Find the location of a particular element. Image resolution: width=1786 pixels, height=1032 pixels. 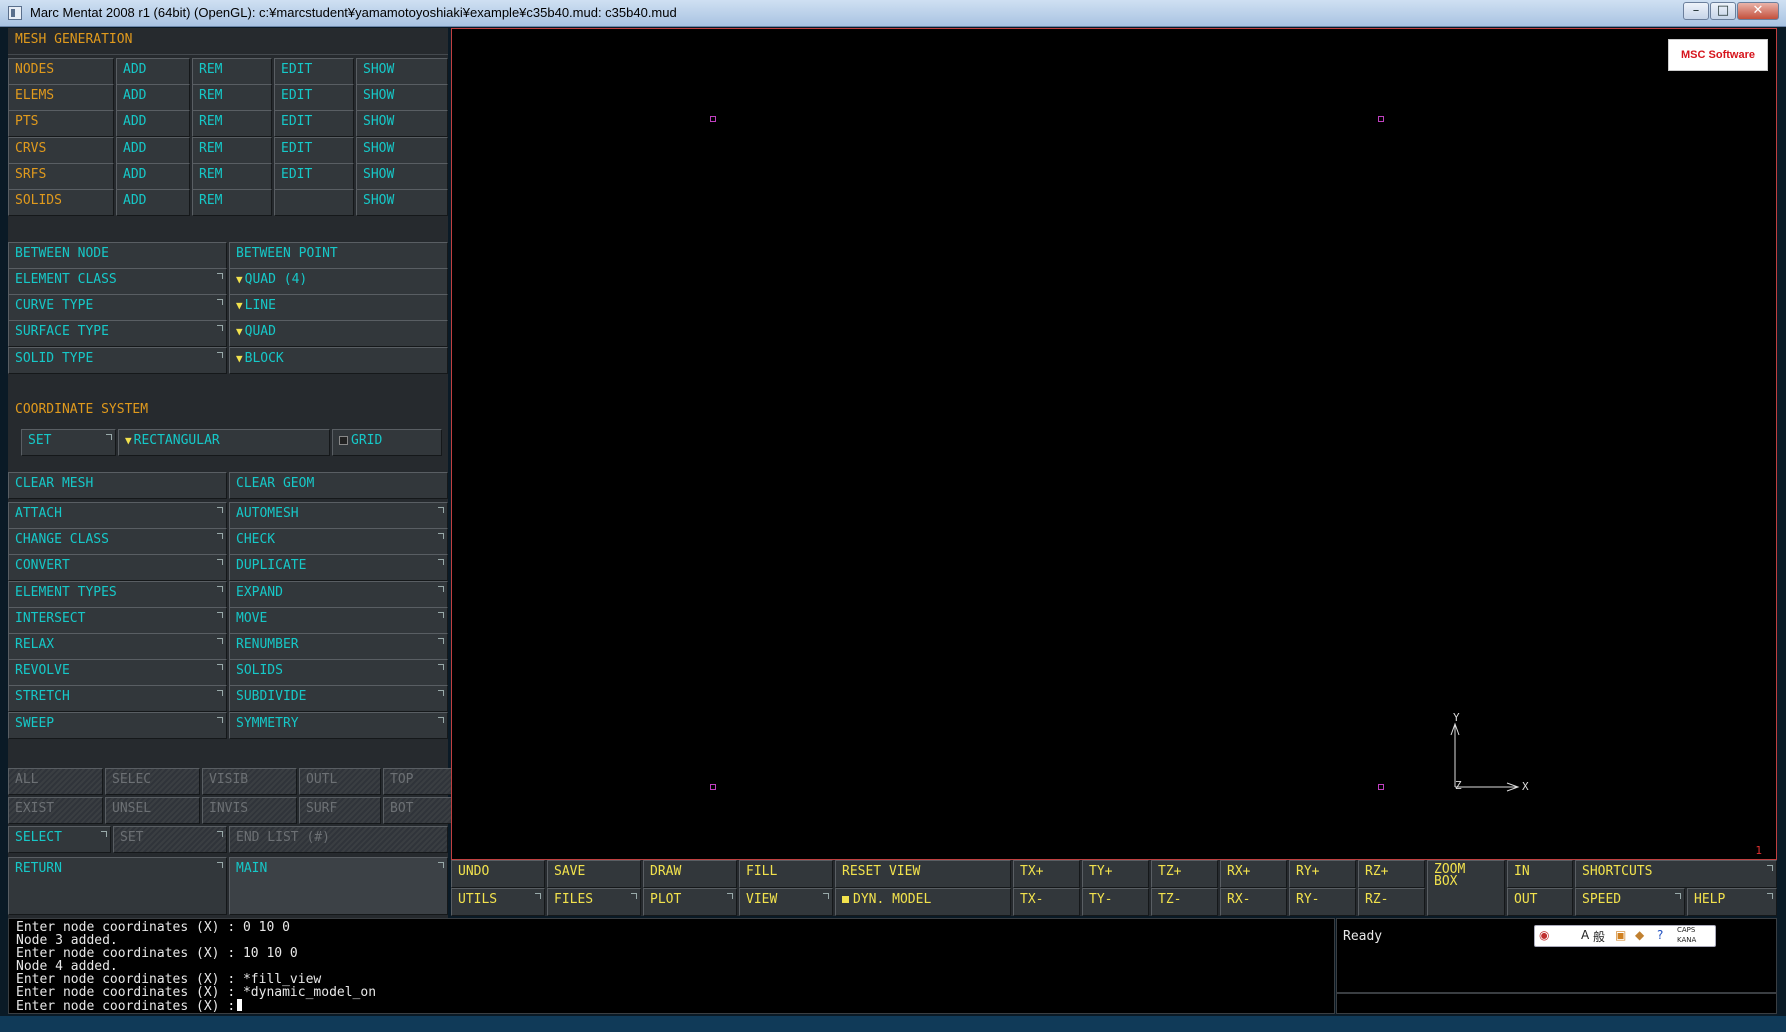

main-button: MAIN is located at coordinates (338, 886).